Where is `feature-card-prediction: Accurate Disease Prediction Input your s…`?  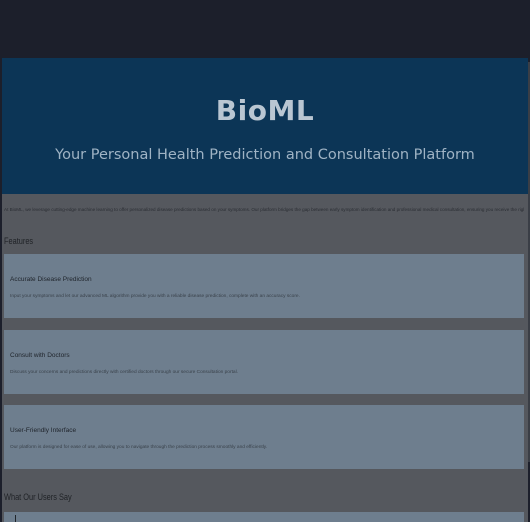 feature-card-prediction: Accurate Disease Prediction Input your s… is located at coordinates (264, 286).